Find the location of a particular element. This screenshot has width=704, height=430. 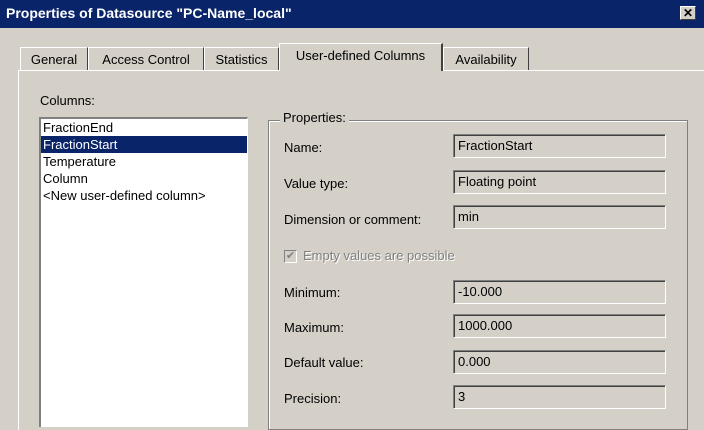

list-item: Column is located at coordinates (144, 178).